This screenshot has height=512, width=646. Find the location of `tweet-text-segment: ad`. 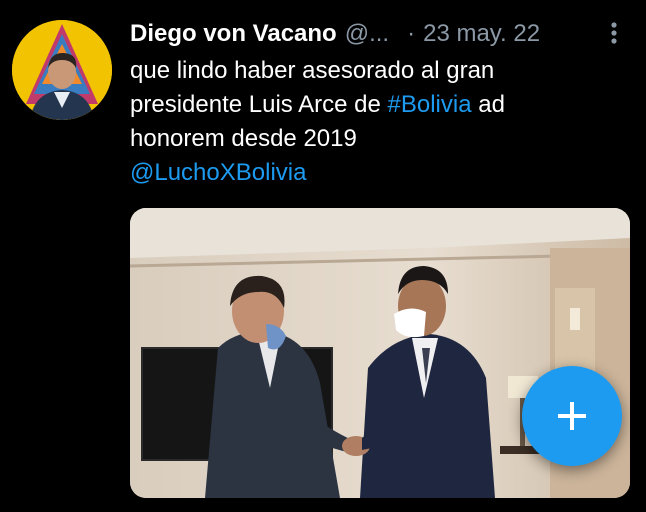

tweet-text-segment: ad is located at coordinates (488, 104).